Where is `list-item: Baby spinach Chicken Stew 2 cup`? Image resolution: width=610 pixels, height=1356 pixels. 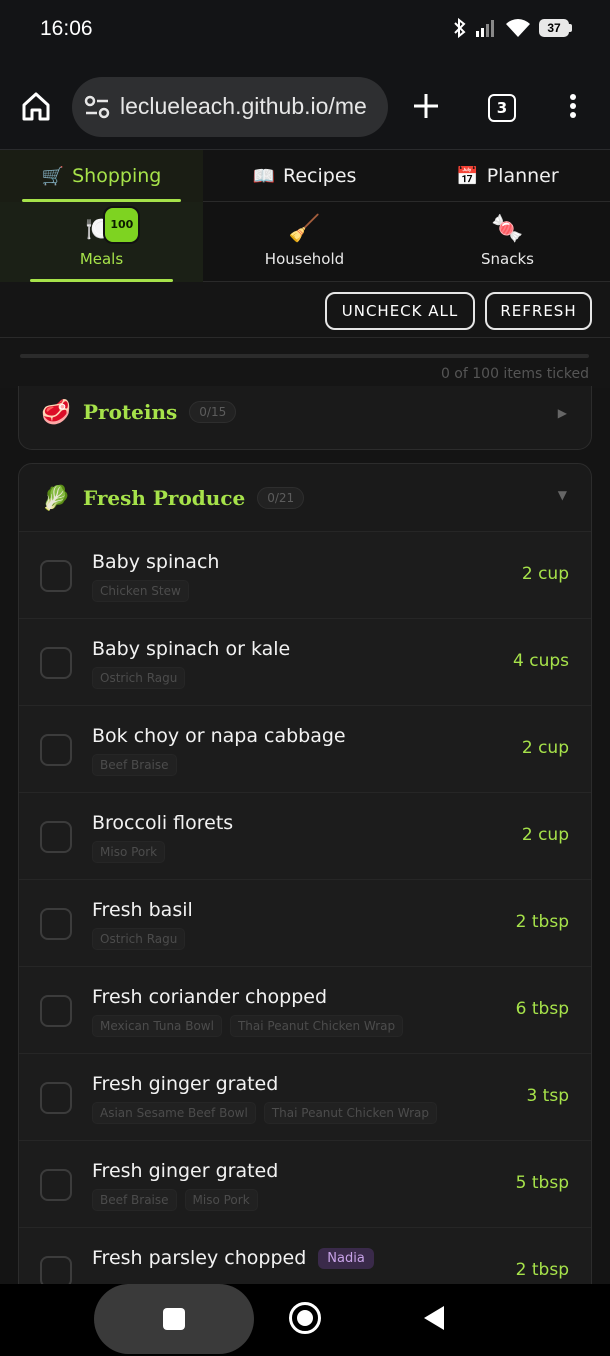 list-item: Baby spinach Chicken Stew 2 cup is located at coordinates (305, 575).